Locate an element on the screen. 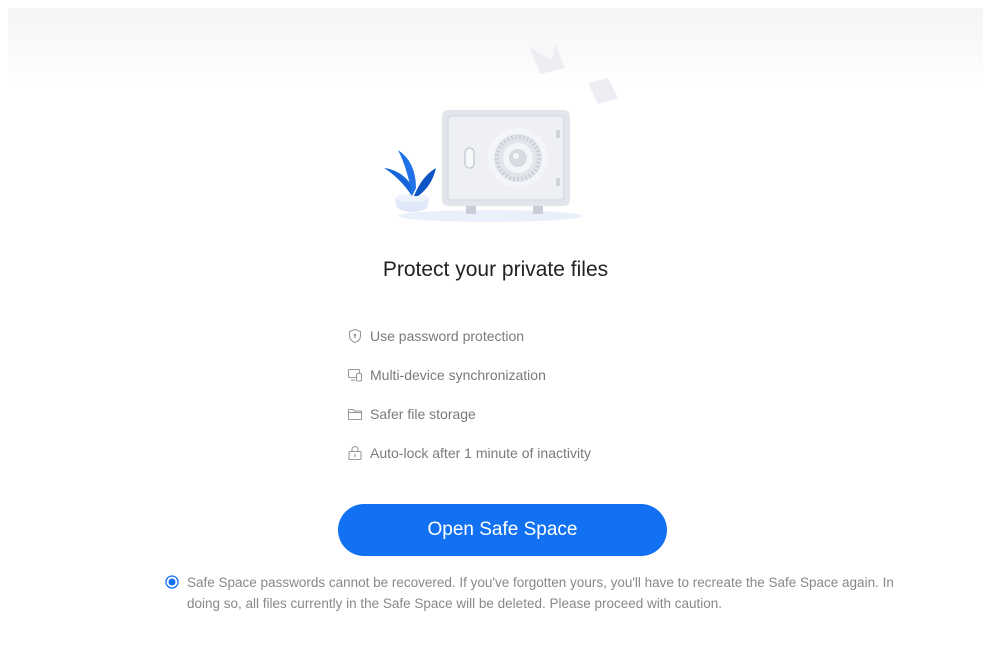 The width and height of the screenshot is (991, 659). safe-illustration is located at coordinates (501, 133).